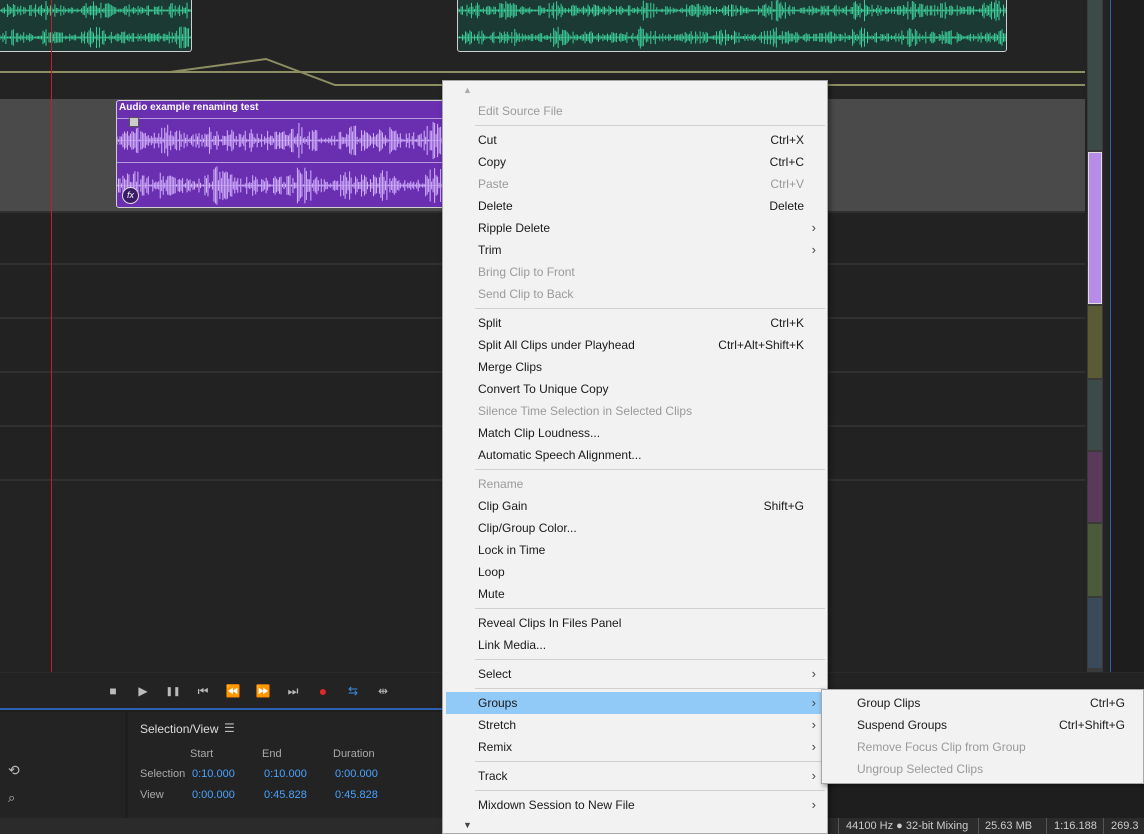 The width and height of the screenshot is (1144, 834). I want to click on menu-item-loop: Loop, so click(635, 572).